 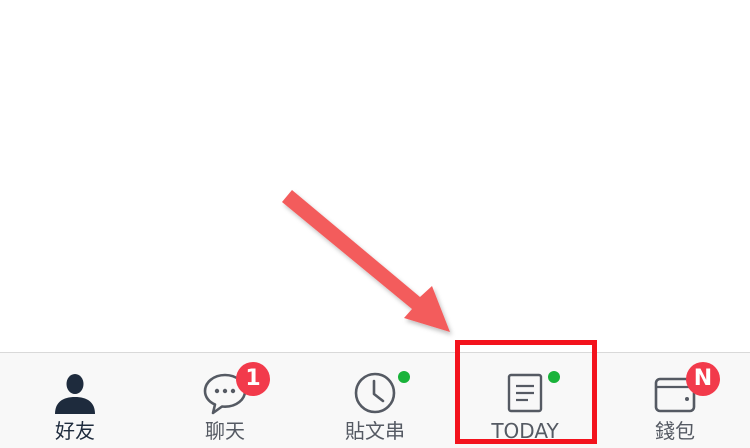 I want to click on tab-friends: 好友, so click(x=75, y=400).